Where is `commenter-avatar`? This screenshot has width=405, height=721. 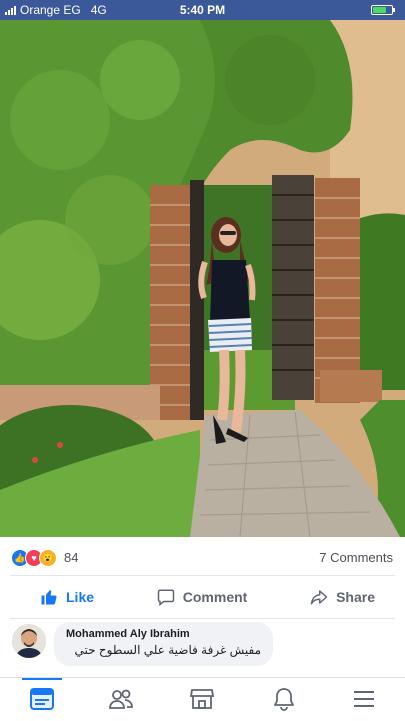
commenter-avatar is located at coordinates (29, 641).